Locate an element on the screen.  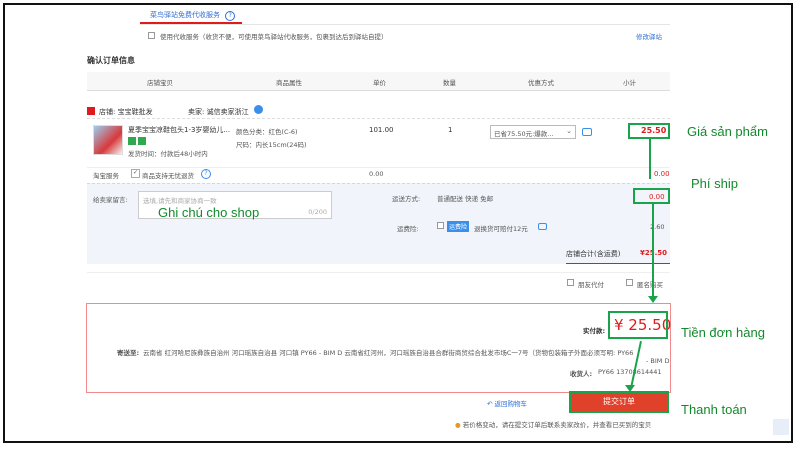
price-notice: ● 若价格变动，请在提交订单后联系卖家改价，并查看已买到的宝贝 is located at coordinates (553, 425).